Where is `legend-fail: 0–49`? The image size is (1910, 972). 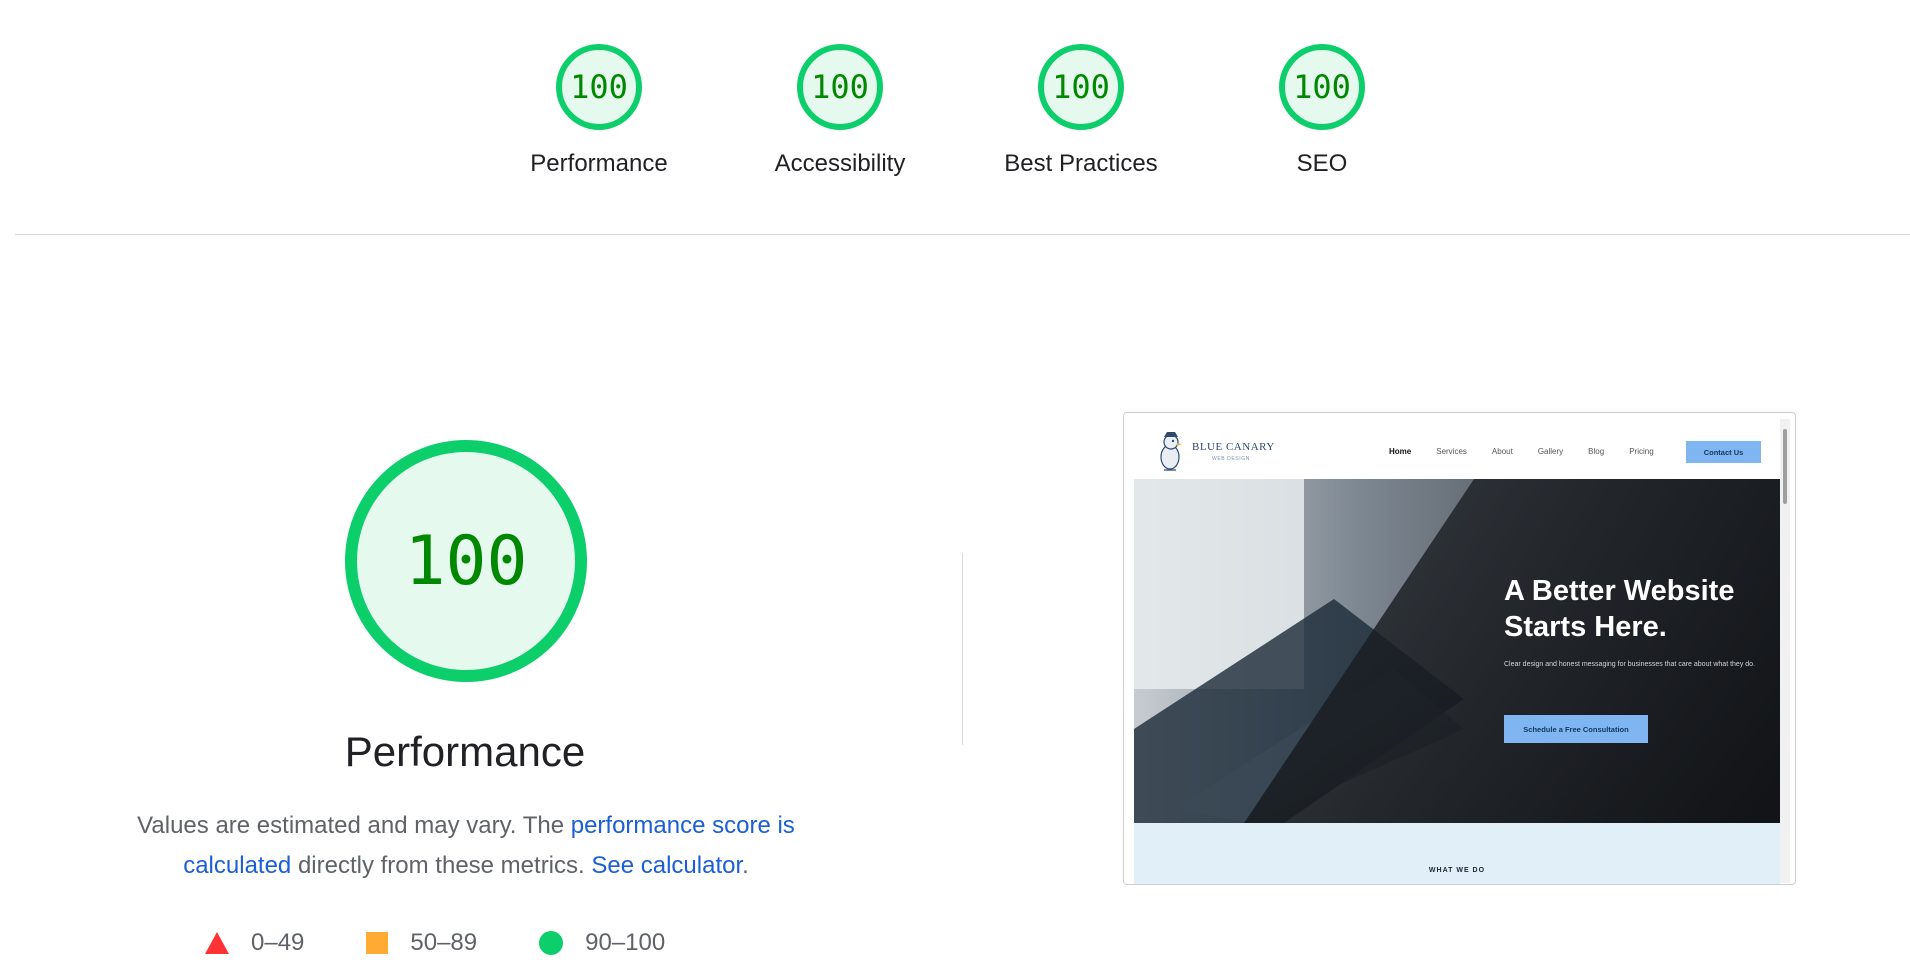 legend-fail: 0–49 is located at coordinates (254, 943).